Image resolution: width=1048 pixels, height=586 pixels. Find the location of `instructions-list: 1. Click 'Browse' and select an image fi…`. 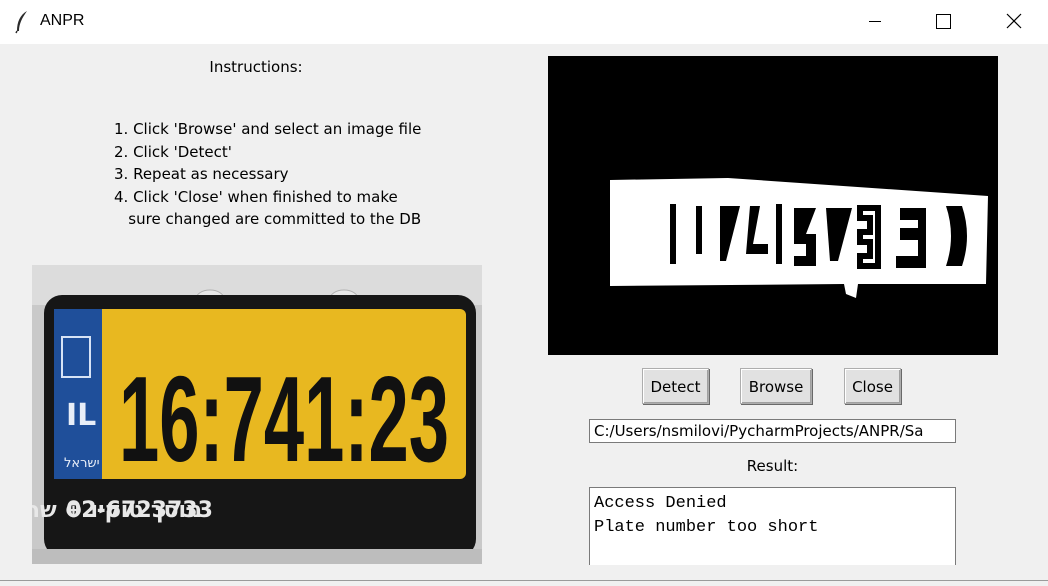

instructions-list: 1. Click 'Browse' and select an image fi… is located at coordinates (267, 174).